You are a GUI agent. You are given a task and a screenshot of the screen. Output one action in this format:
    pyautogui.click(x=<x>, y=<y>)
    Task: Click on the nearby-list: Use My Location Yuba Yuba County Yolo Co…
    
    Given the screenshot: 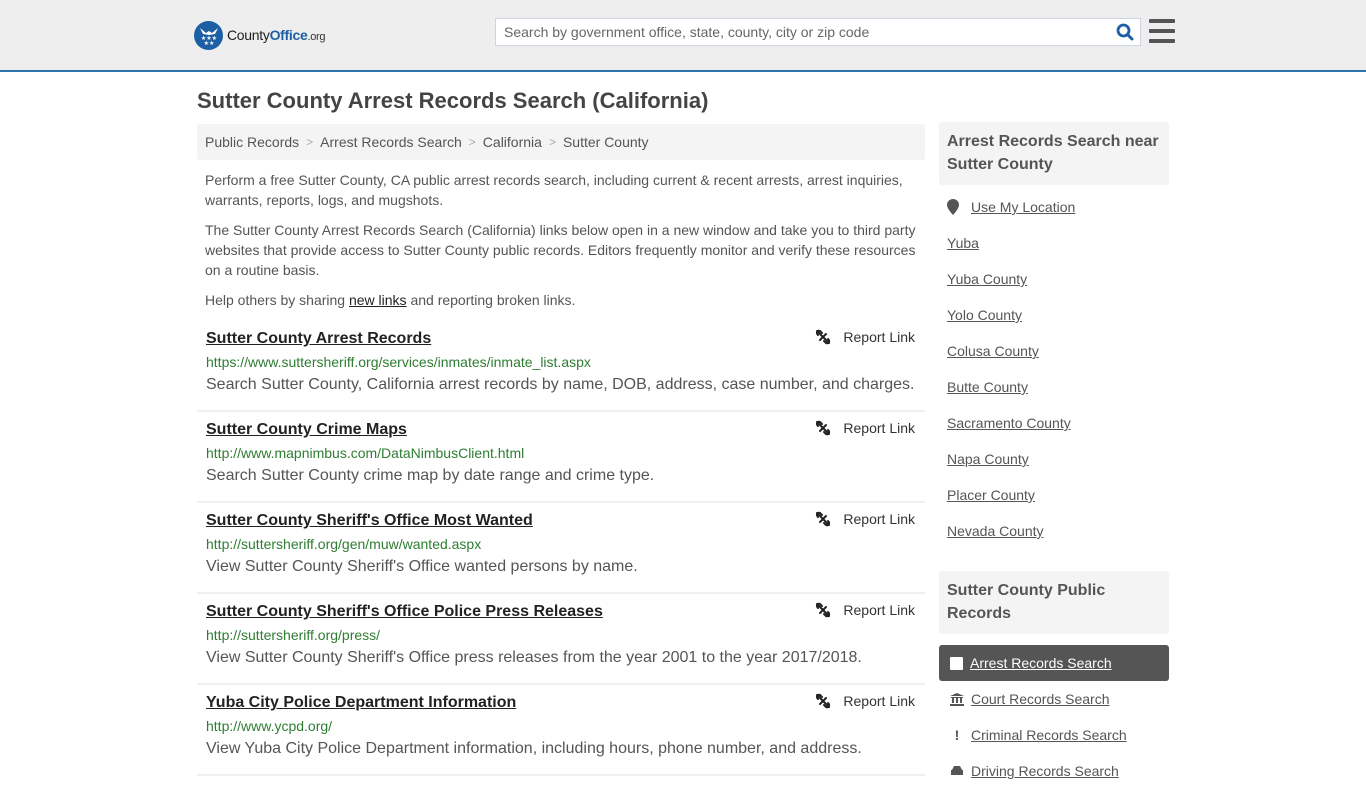 What is the action you would take?
    pyautogui.click(x=1054, y=372)
    